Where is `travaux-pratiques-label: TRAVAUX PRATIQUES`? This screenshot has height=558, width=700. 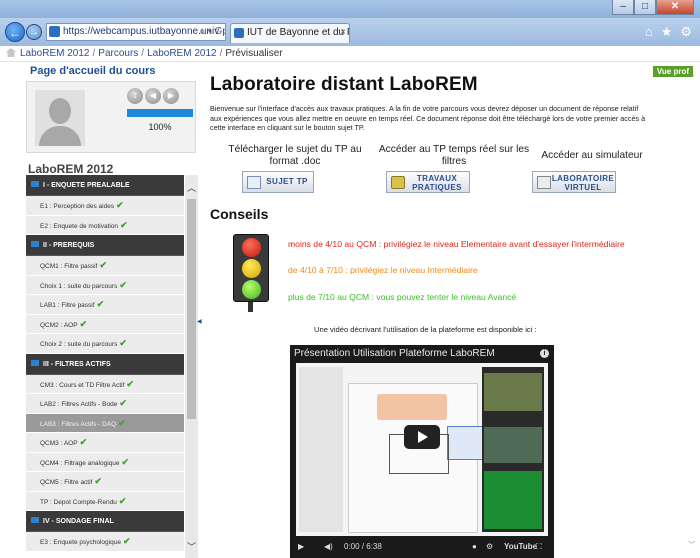 travaux-pratiques-label: TRAVAUX PRATIQUES is located at coordinates (437, 183).